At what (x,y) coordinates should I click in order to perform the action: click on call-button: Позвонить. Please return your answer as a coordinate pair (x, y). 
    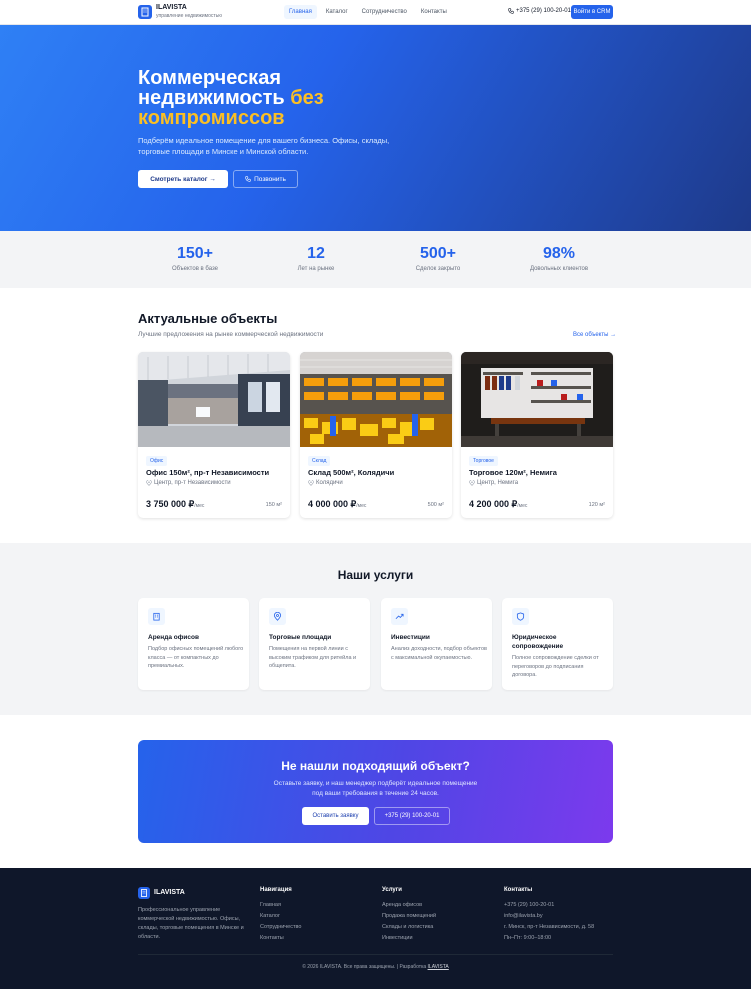
    Looking at the image, I should click on (265, 179).